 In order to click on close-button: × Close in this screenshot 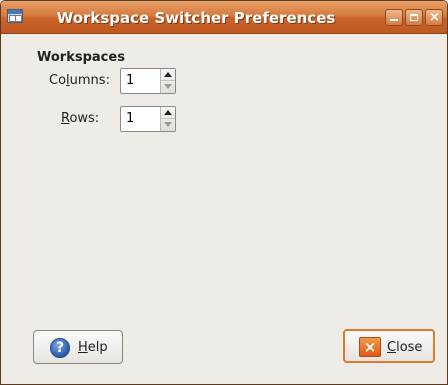, I will do `click(389, 346)`.